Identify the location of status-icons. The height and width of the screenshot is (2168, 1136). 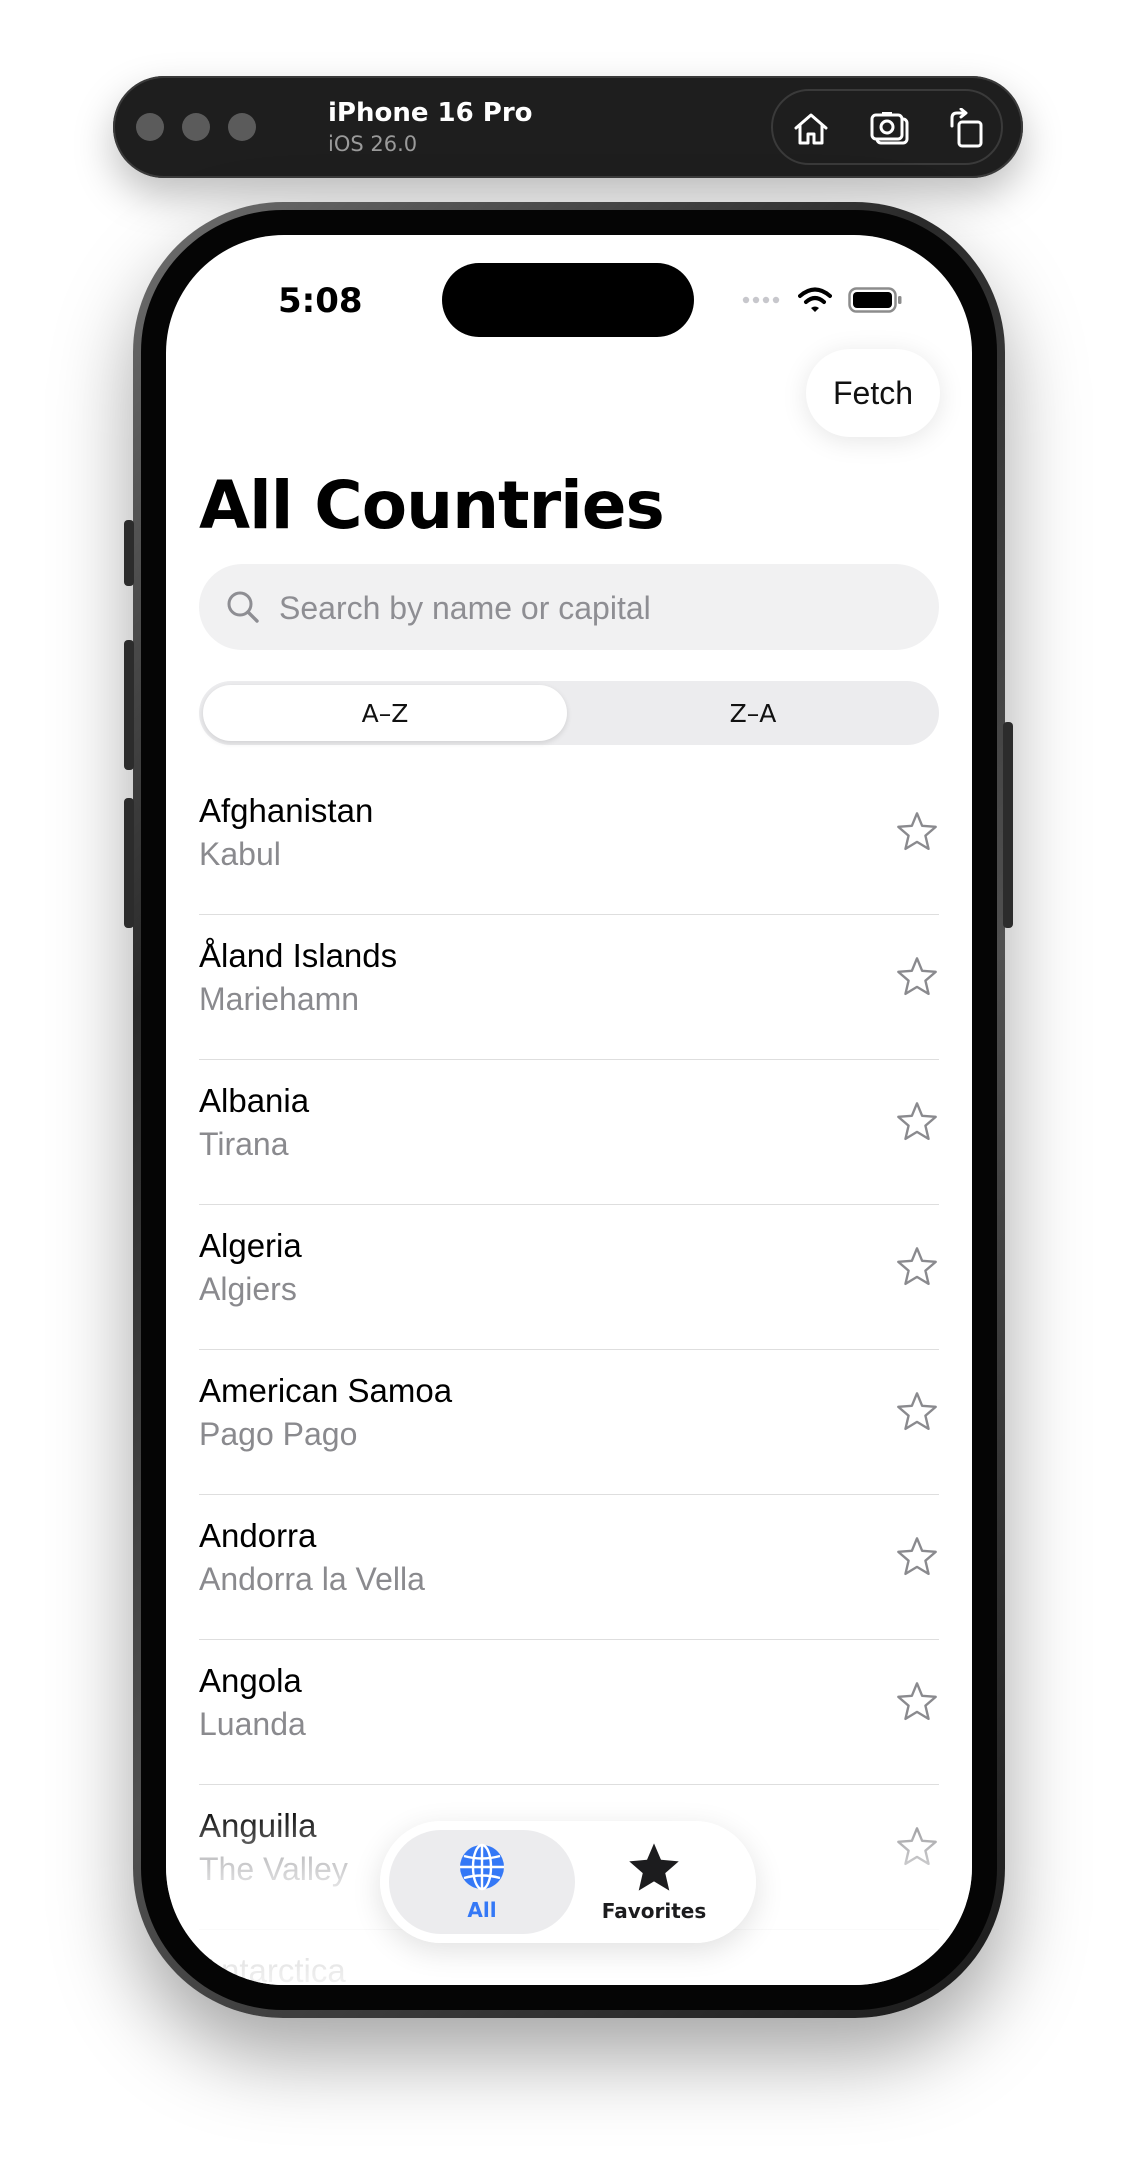
(822, 300).